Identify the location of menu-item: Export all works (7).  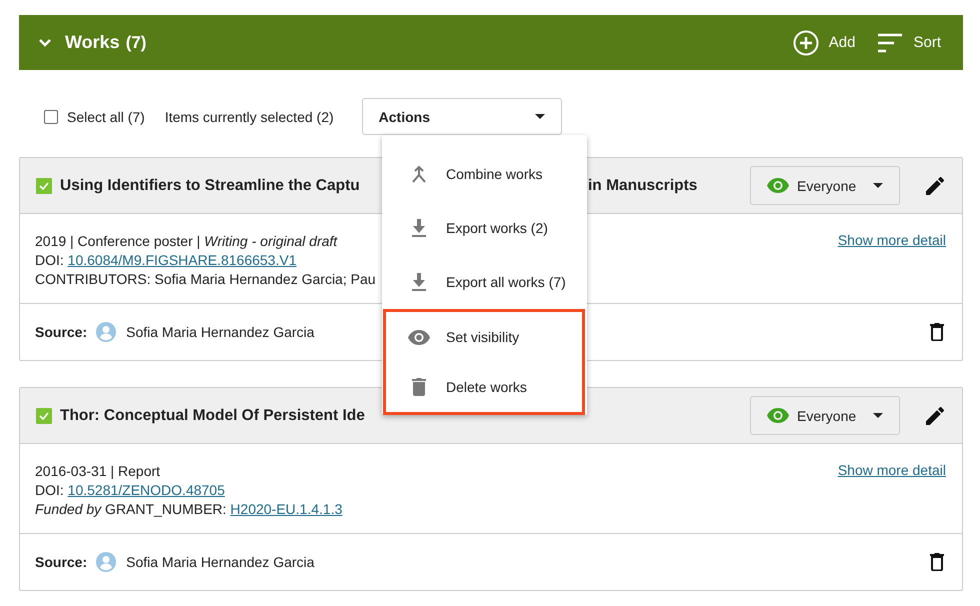
(484, 282).